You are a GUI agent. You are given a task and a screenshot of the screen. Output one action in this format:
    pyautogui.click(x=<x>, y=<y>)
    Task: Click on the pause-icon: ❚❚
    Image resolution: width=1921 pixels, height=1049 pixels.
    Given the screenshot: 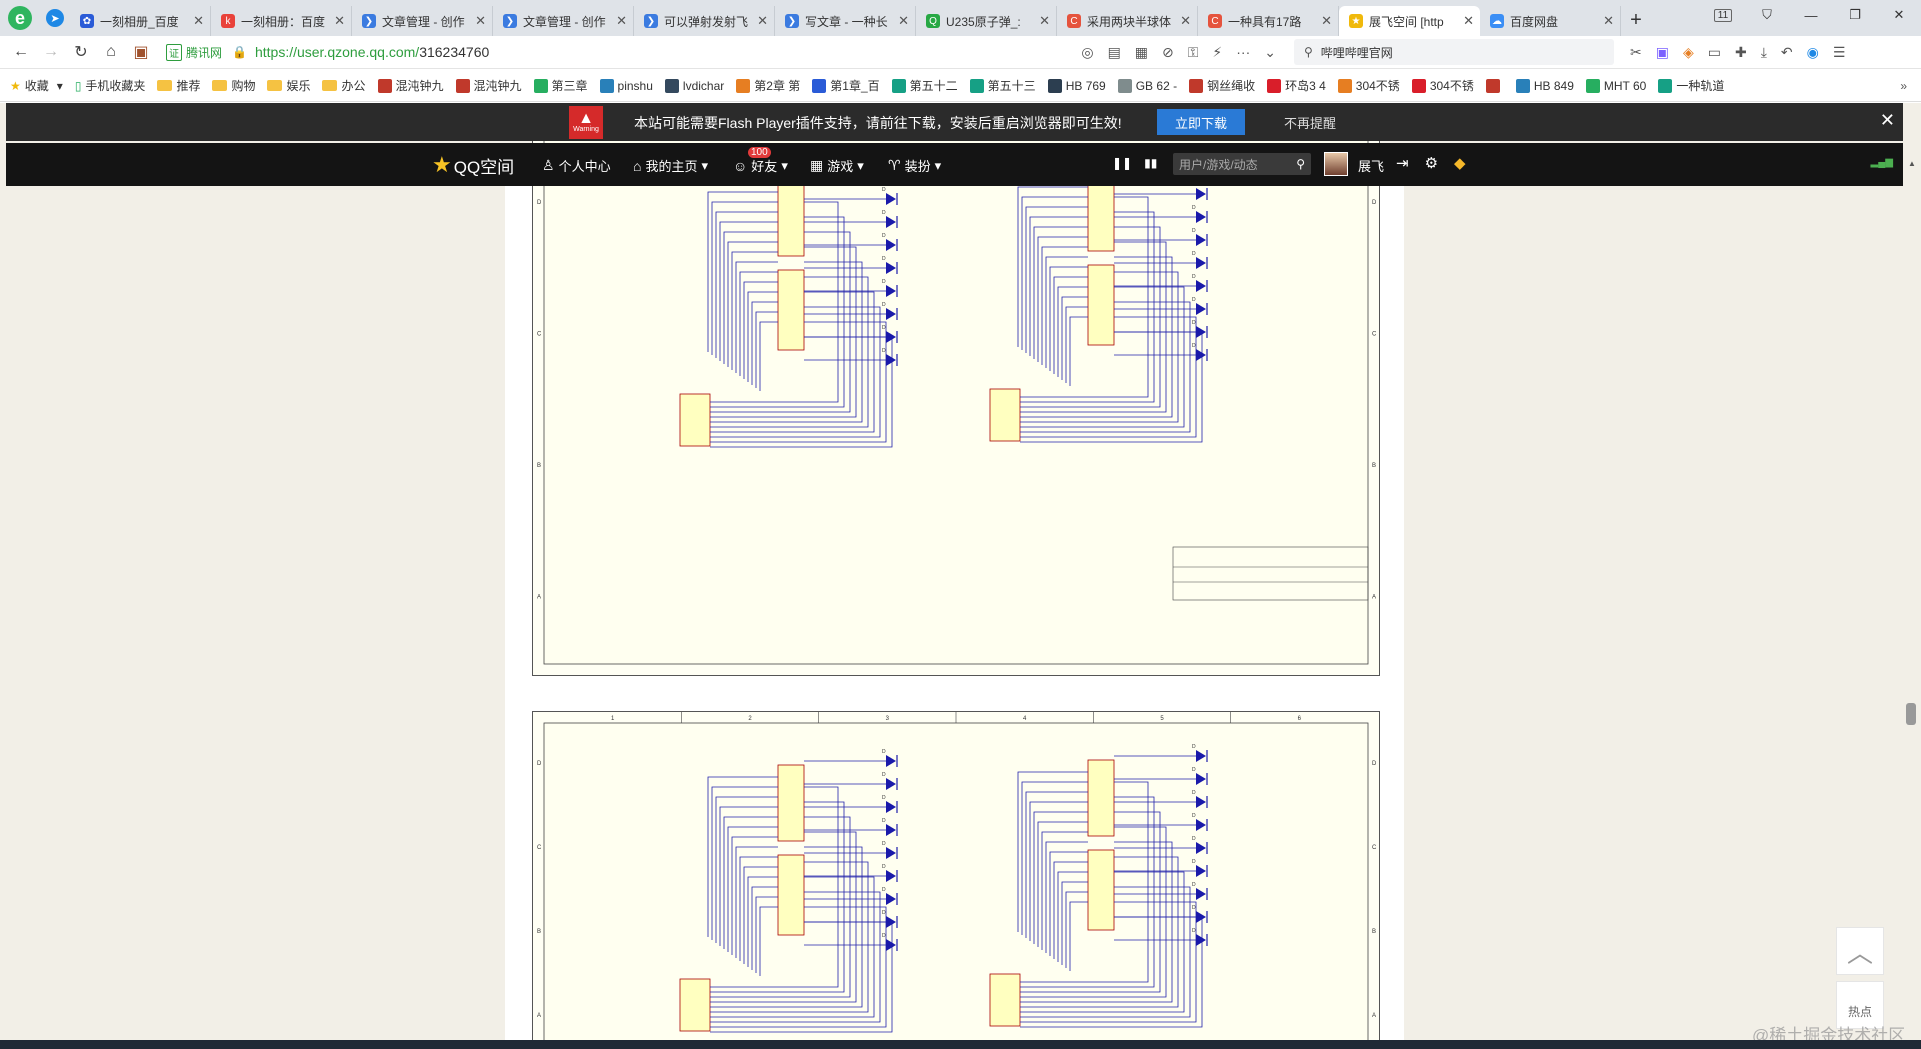 What is the action you would take?
    pyautogui.click(x=1122, y=163)
    